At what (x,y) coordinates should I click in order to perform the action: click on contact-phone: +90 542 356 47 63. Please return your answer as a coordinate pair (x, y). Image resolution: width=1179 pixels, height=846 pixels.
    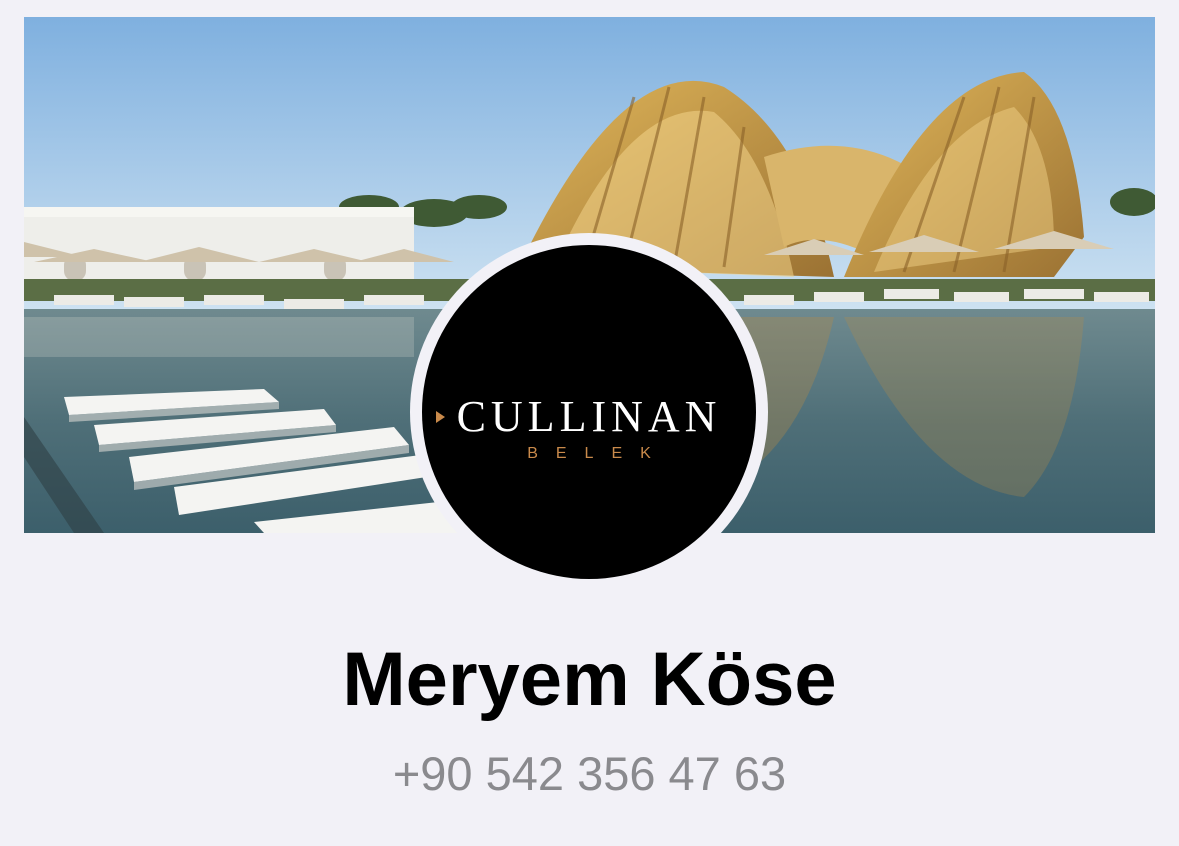
    Looking at the image, I should click on (589, 774).